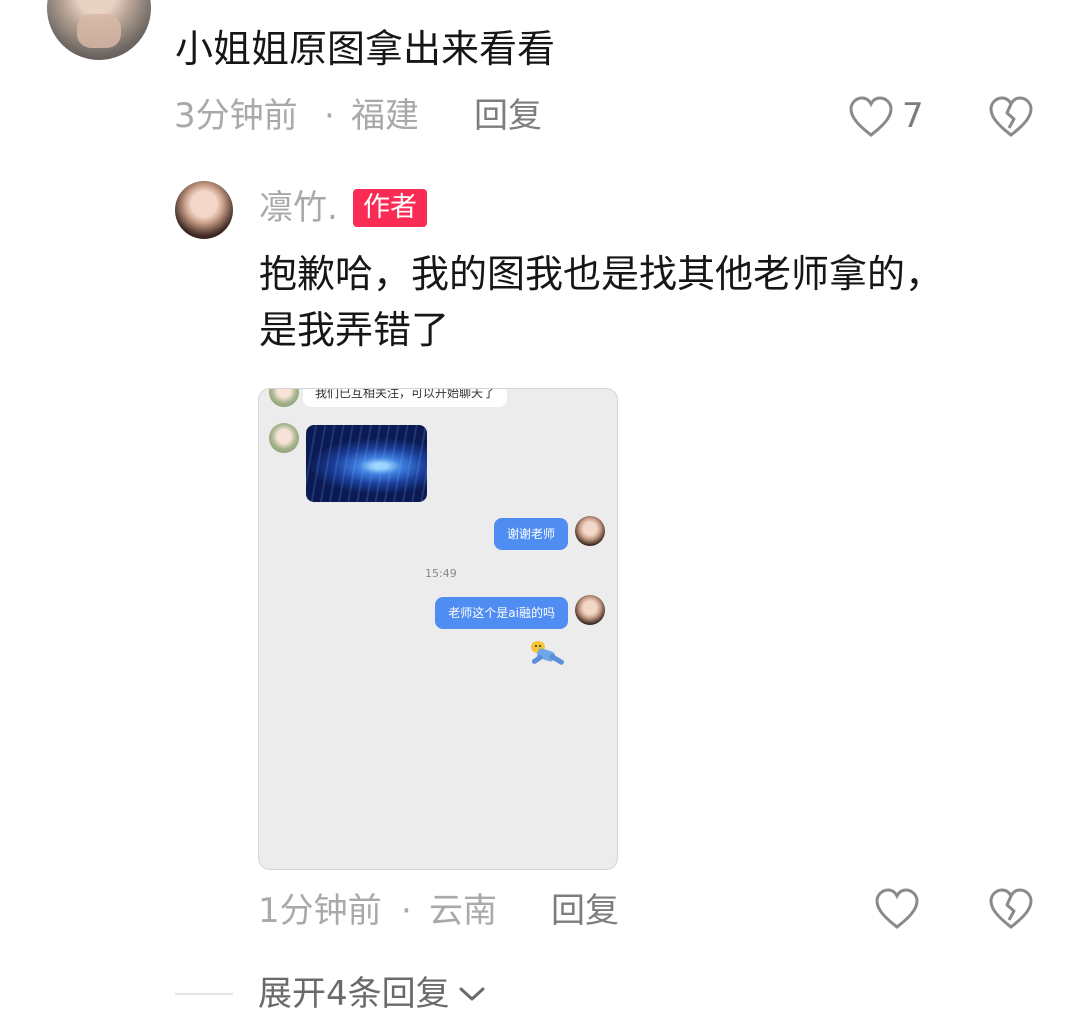  Describe the element at coordinates (441, 573) in the screenshot. I see `chat-timestamp: 15:49` at that location.